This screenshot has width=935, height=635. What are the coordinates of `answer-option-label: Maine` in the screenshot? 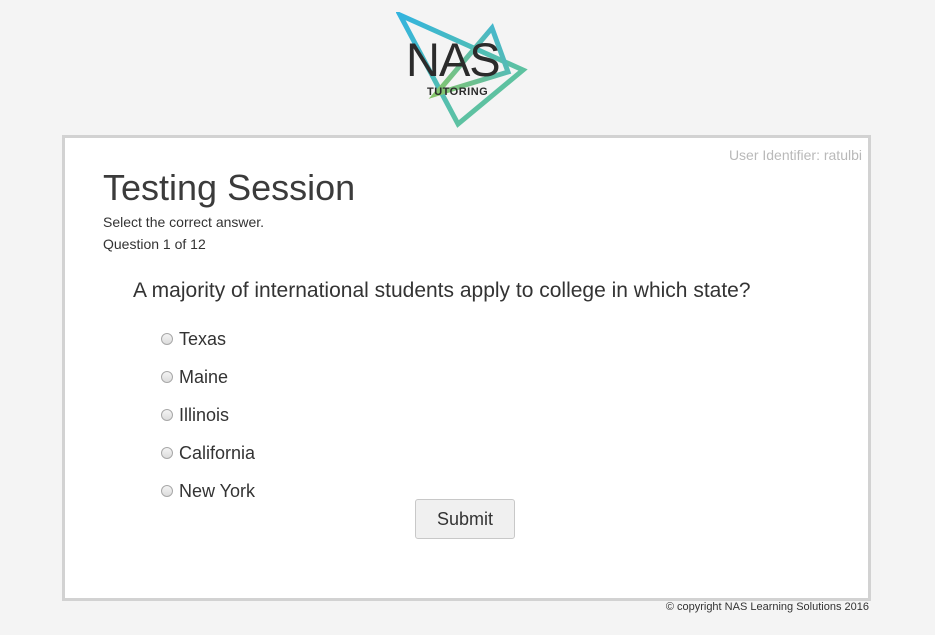 It's located at (203, 377).